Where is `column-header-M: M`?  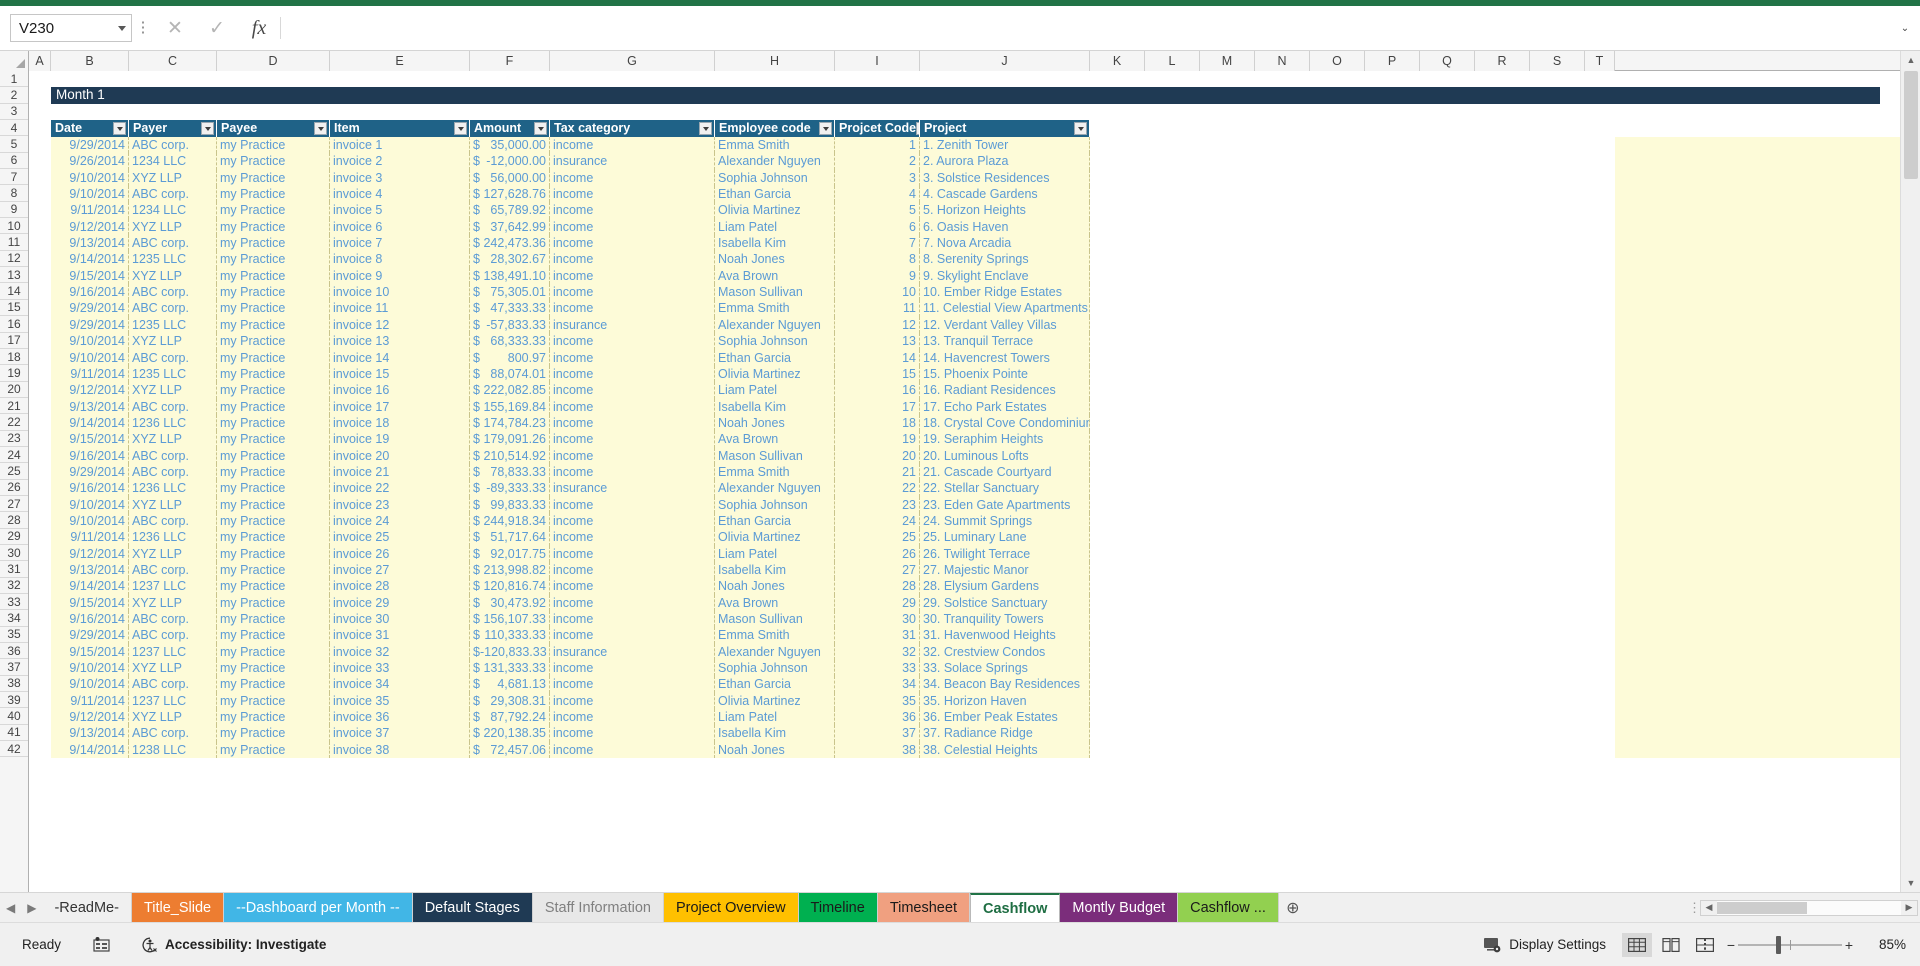
column-header-M: M is located at coordinates (1227, 61).